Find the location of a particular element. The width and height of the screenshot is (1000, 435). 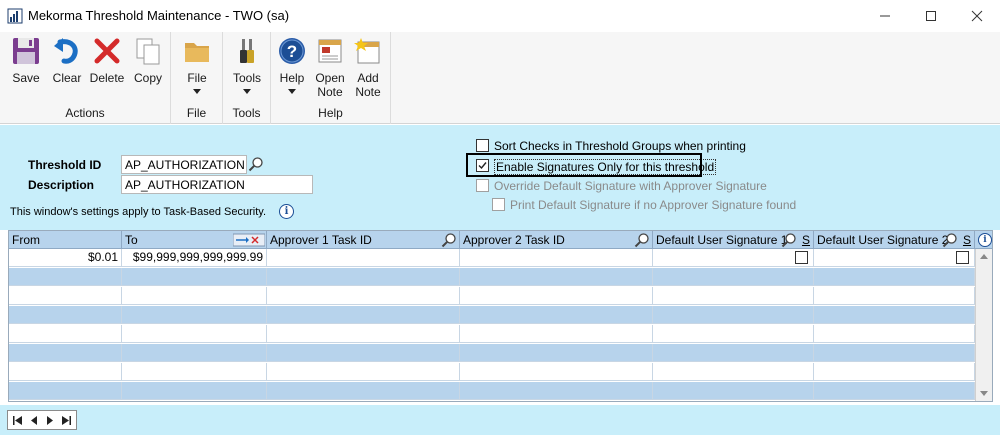

window-title: Mekorma Threshold Maintenance - TWO (sa) is located at coordinates (159, 15).